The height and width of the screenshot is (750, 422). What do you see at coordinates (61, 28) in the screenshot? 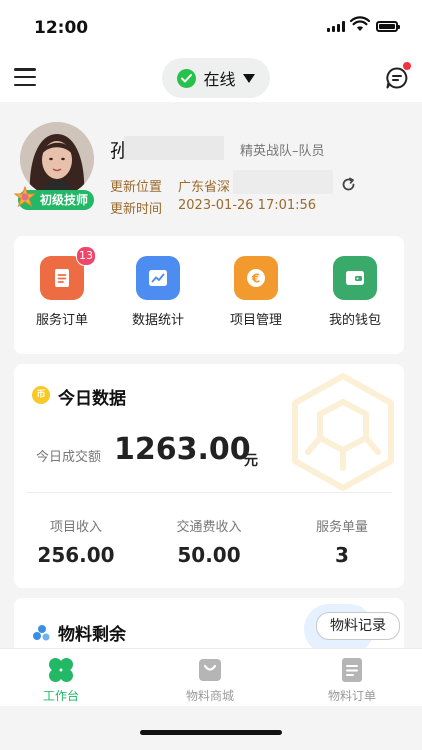
I see `status-time: 12:00` at bounding box center [61, 28].